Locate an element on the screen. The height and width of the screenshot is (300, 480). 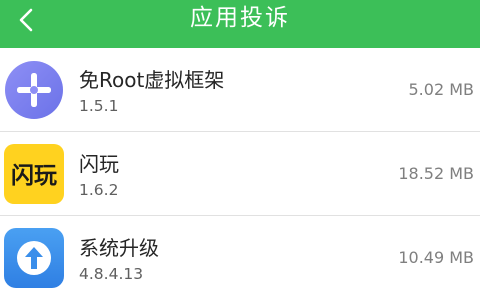
app-size: 5.02 MB is located at coordinates (441, 89).